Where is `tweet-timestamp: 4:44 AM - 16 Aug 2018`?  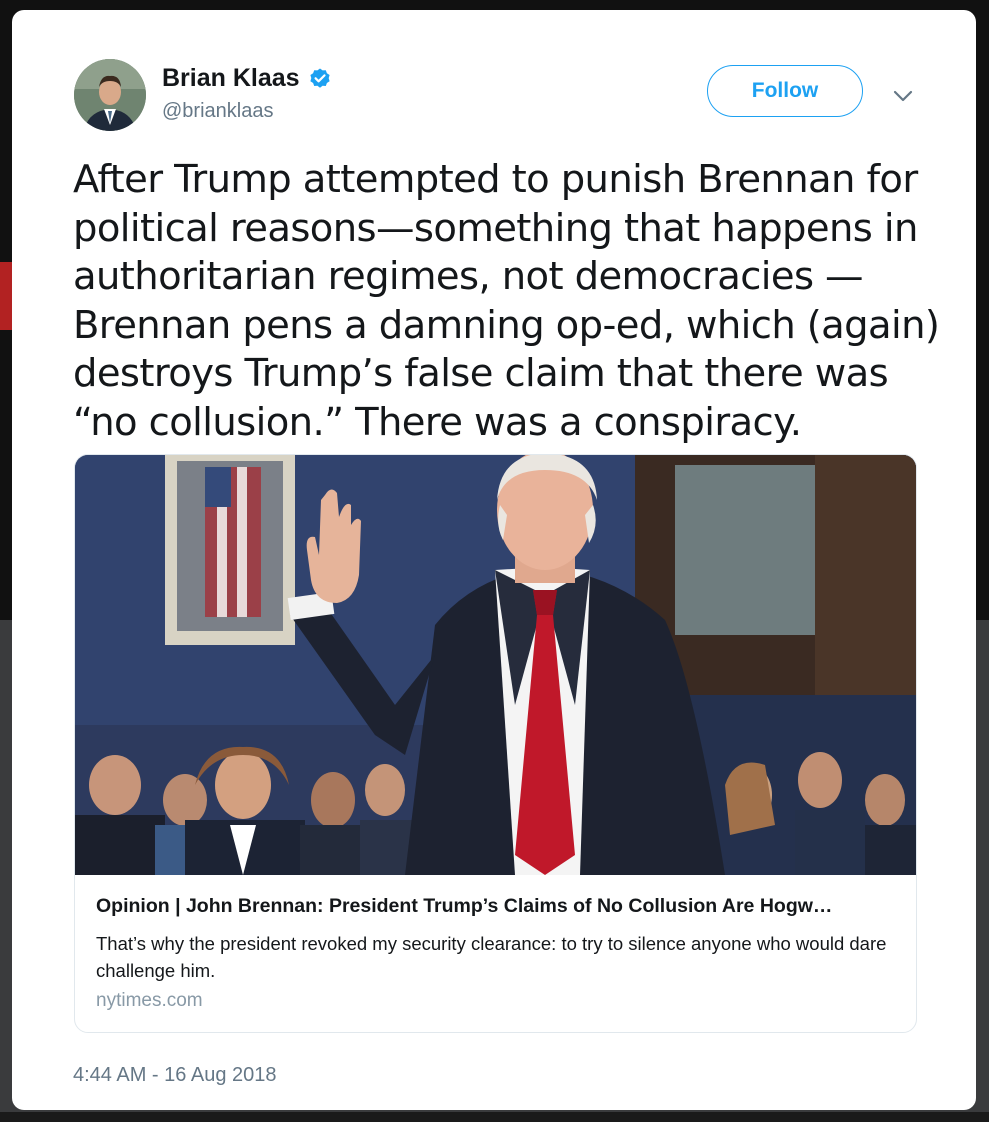 tweet-timestamp: 4:44 AM - 16 Aug 2018 is located at coordinates (175, 1075).